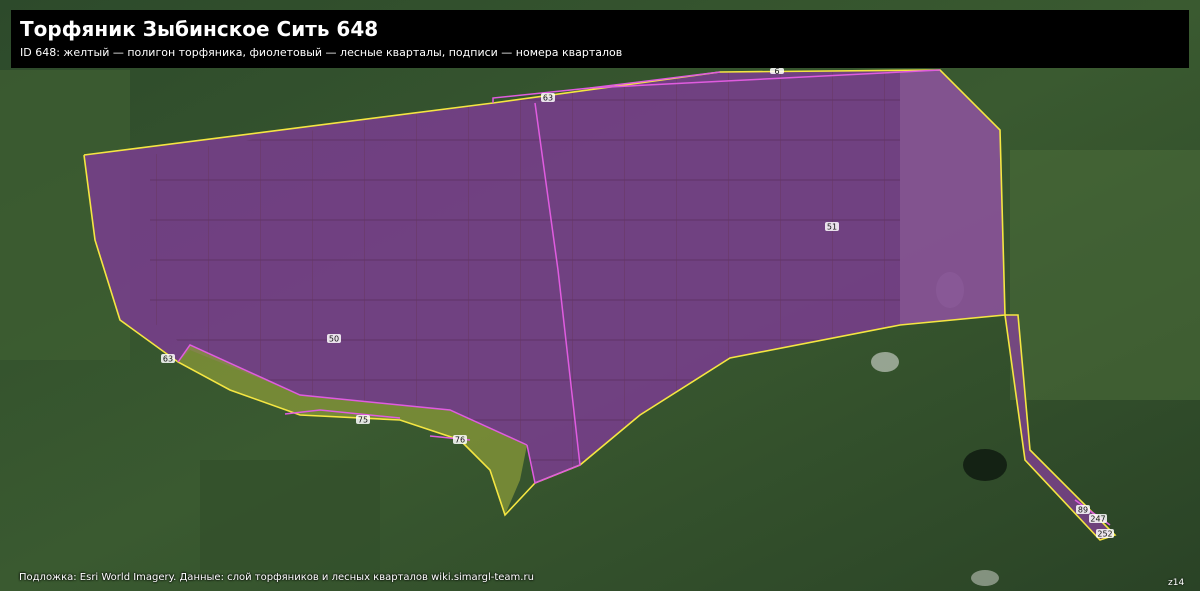  I want to click on zoom-level: z14, so click(1176, 583).